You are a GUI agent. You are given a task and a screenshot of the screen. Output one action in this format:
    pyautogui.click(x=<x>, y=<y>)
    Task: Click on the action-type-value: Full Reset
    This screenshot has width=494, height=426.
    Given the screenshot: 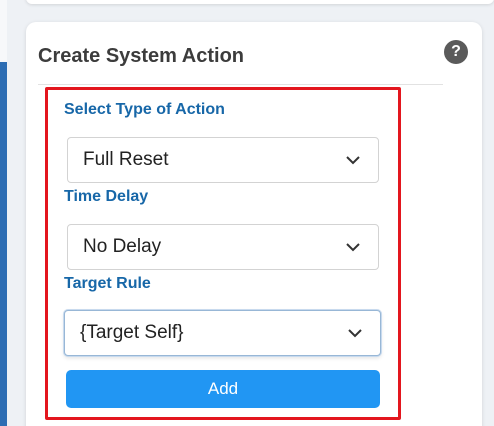 What is the action you would take?
    pyautogui.click(x=126, y=159)
    